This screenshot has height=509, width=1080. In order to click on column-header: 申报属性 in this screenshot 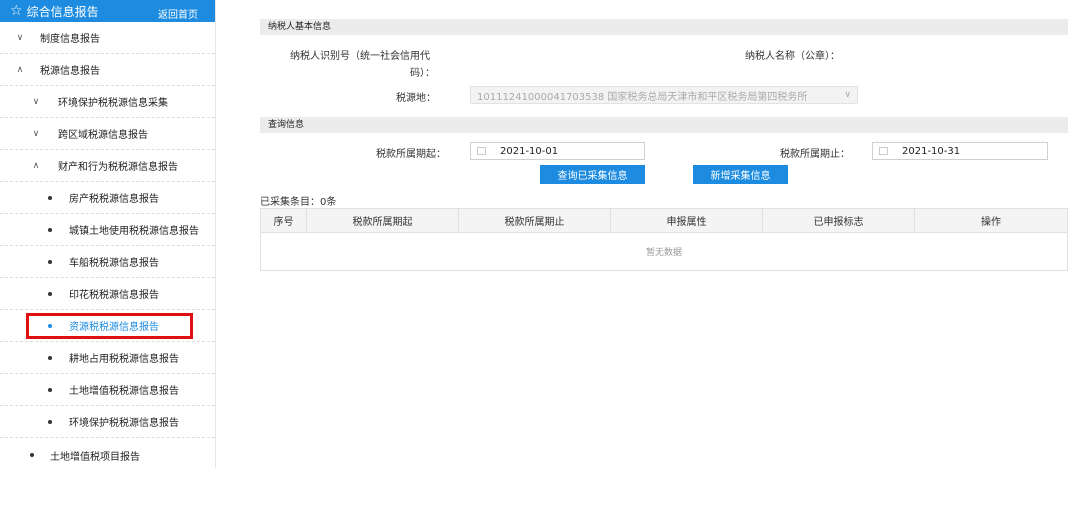, I will do `click(687, 220)`.